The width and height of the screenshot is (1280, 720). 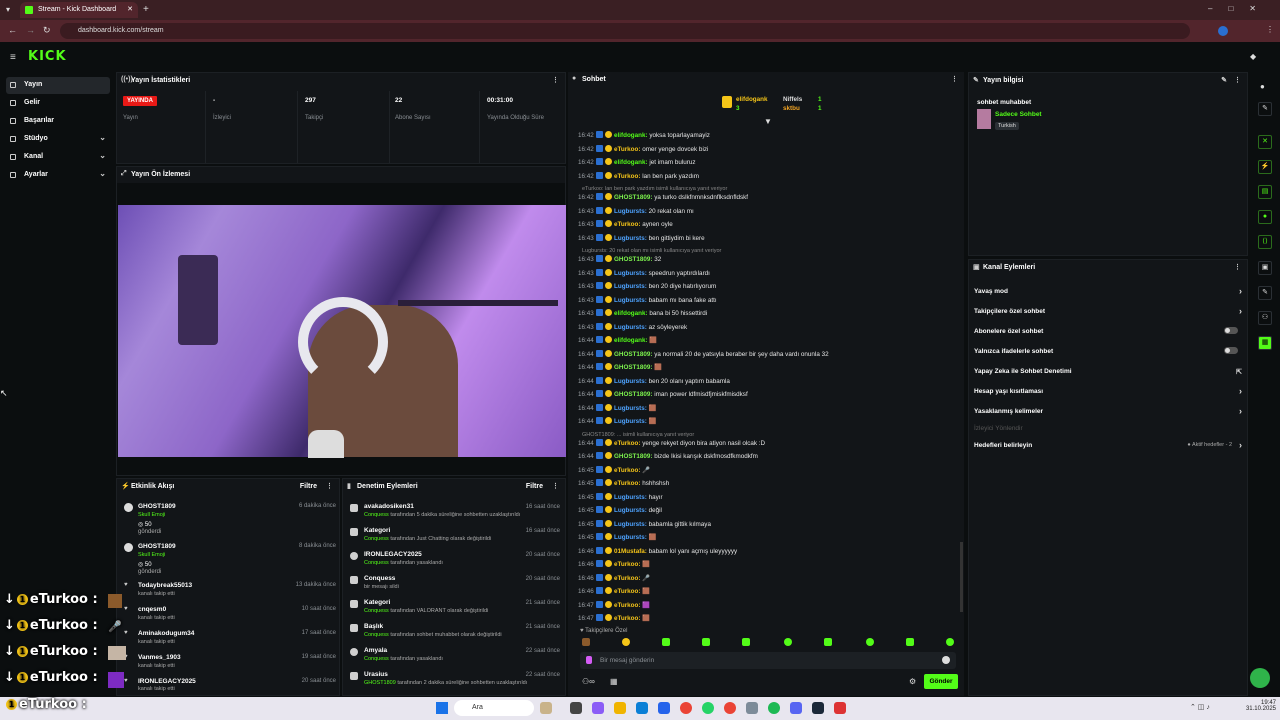 I want to click on pinned-user: elifdogank, so click(x=752, y=99).